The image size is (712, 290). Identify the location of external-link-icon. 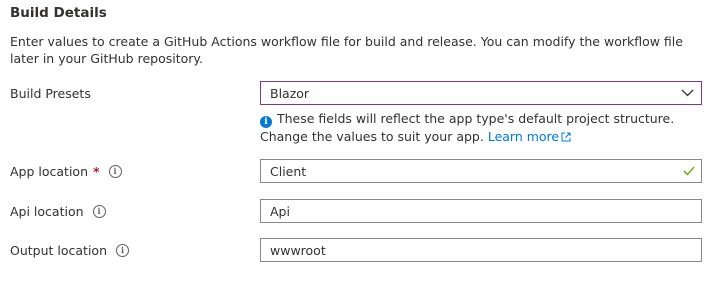
(566, 137).